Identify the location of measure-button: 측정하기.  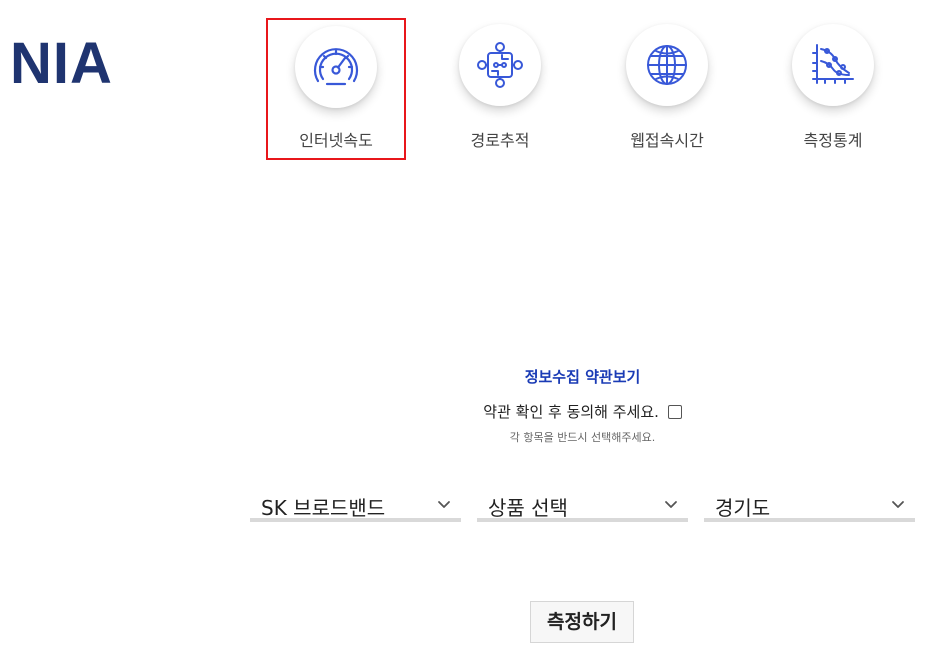
(582, 622).